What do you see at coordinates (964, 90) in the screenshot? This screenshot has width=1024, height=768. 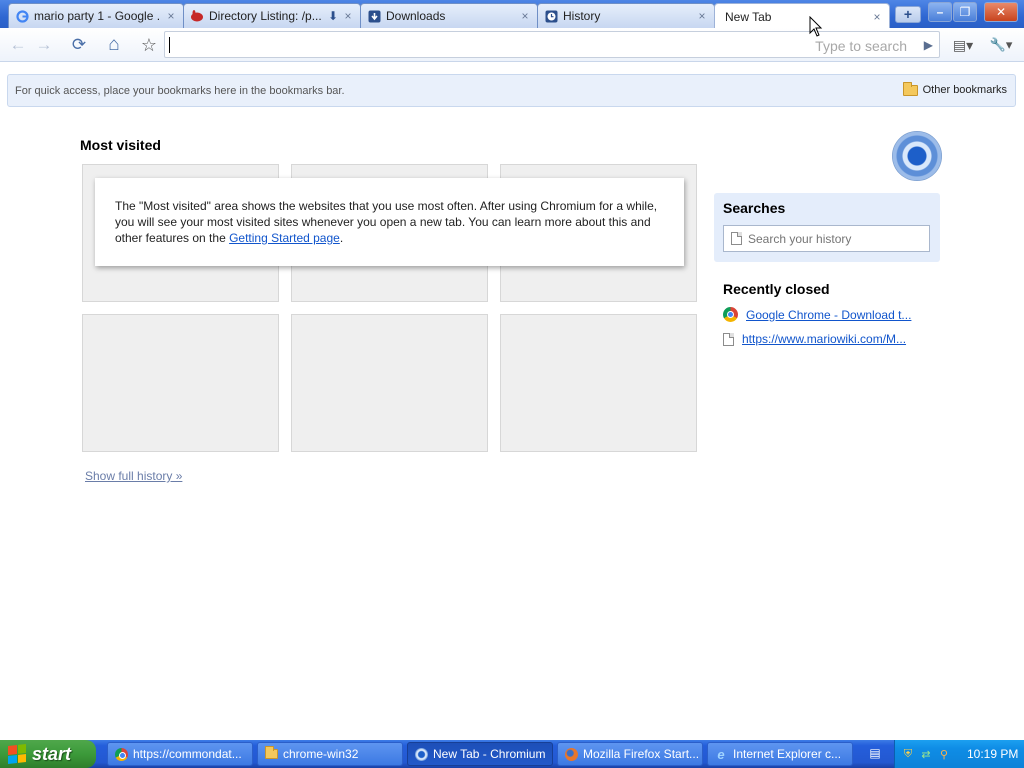 I see `other-bookmarks-label: Other bookmarks` at bounding box center [964, 90].